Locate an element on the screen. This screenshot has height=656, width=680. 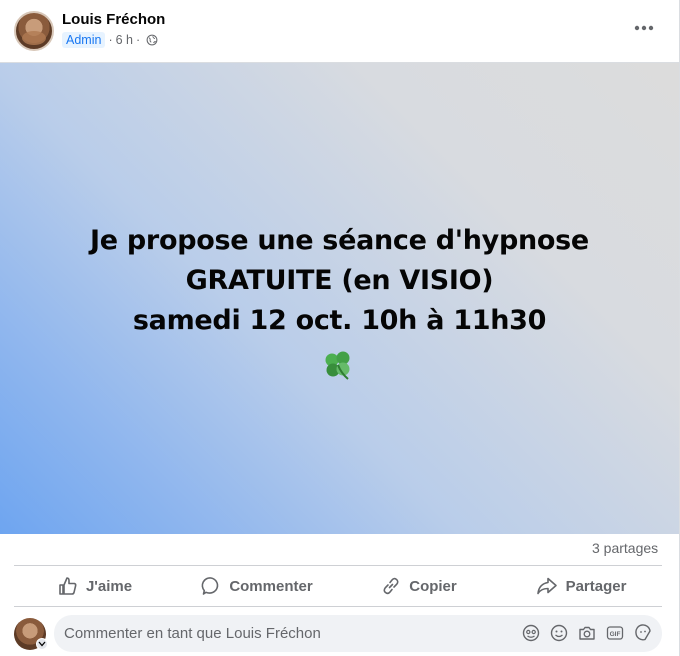
camera-icon is located at coordinates (587, 633).